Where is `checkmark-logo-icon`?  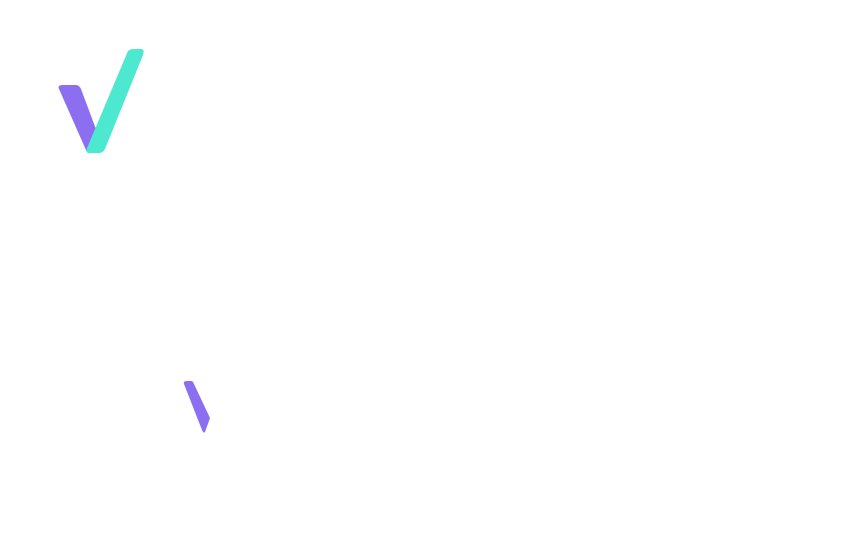 checkmark-logo-icon is located at coordinates (101, 101).